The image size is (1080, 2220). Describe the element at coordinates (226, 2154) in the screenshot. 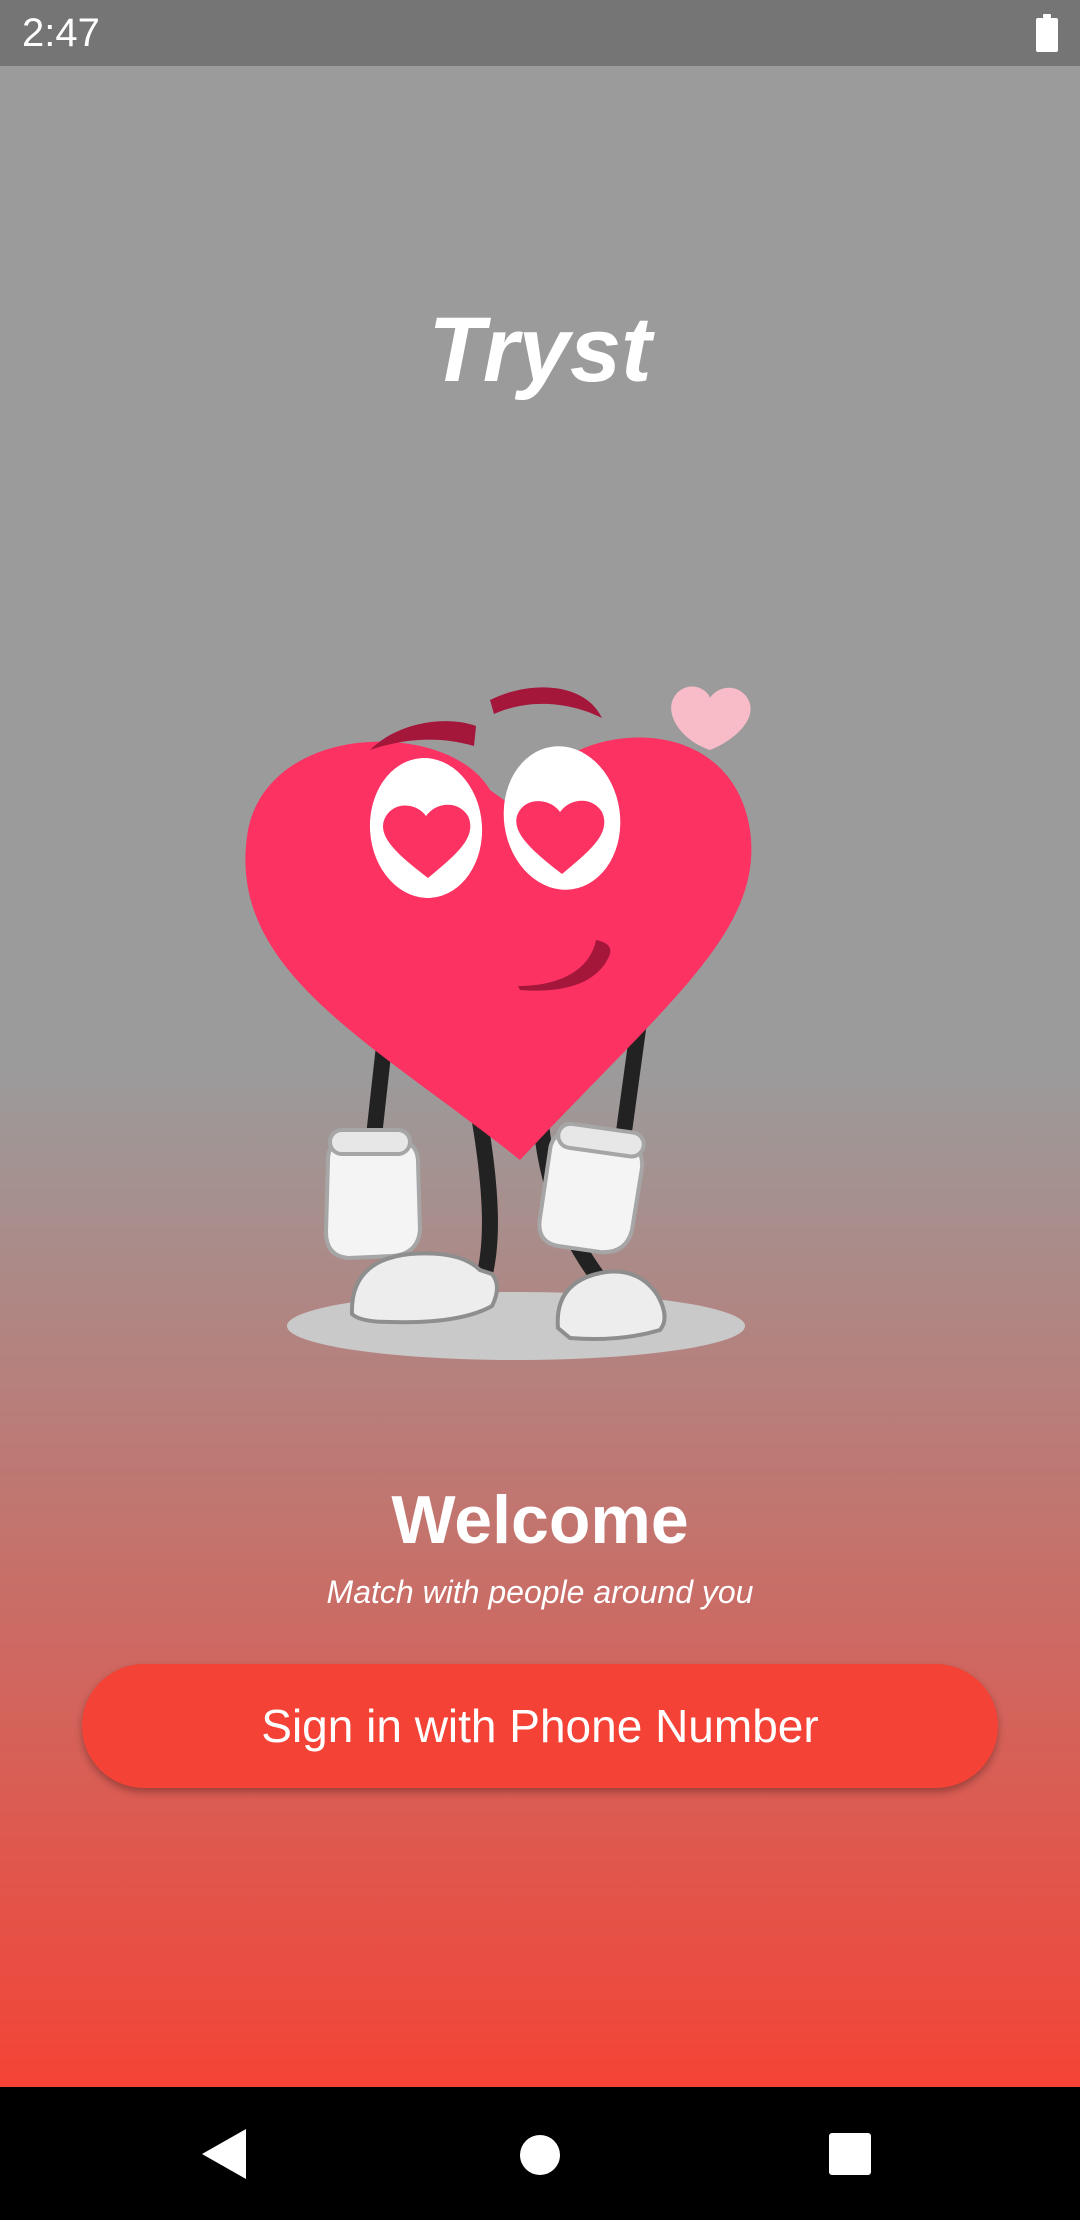

I see `back-icon` at that location.